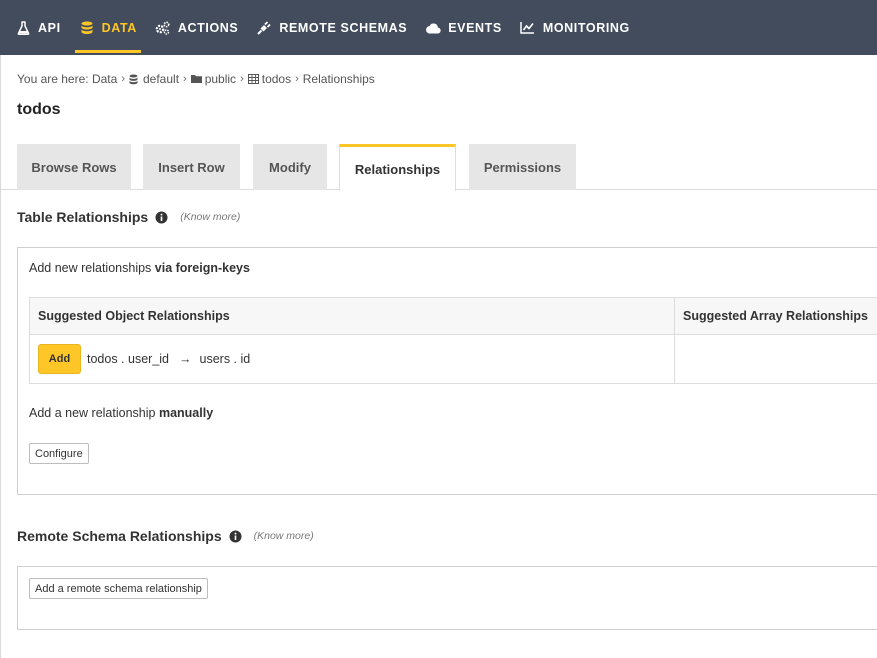  I want to click on breadcrumb-schema-link: public, so click(220, 79).